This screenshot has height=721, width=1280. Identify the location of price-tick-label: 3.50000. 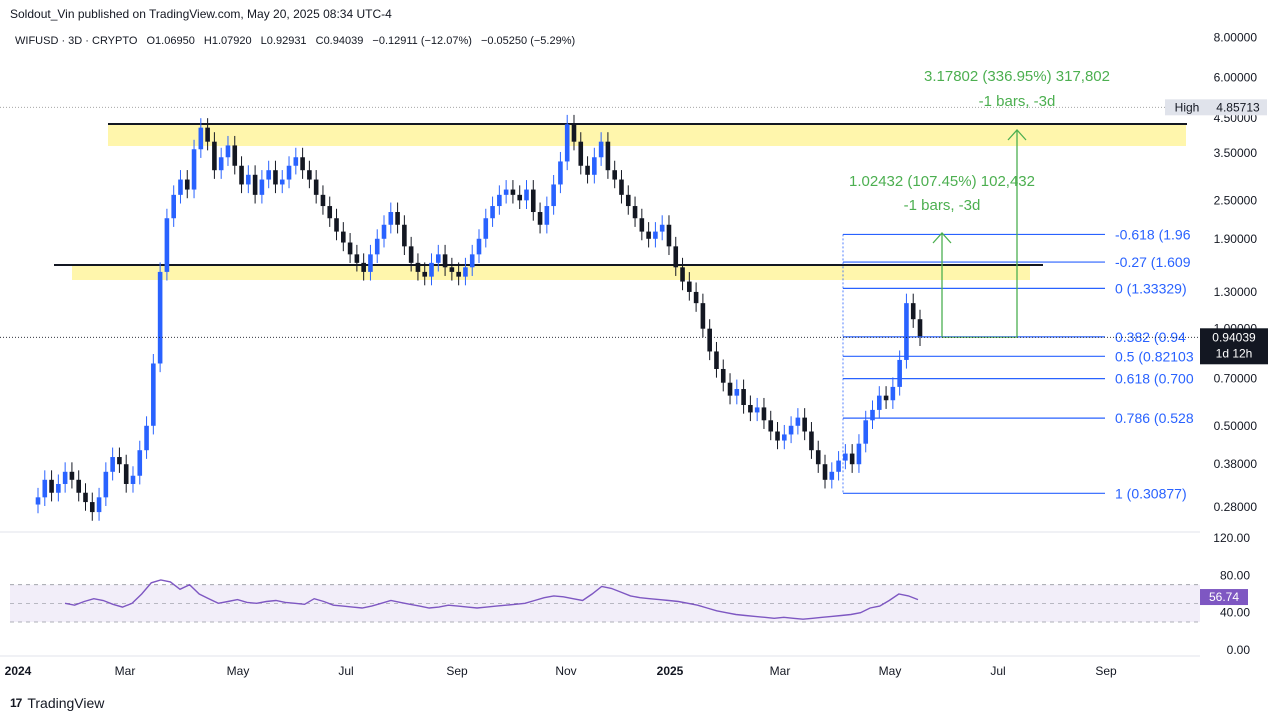
(1236, 153).